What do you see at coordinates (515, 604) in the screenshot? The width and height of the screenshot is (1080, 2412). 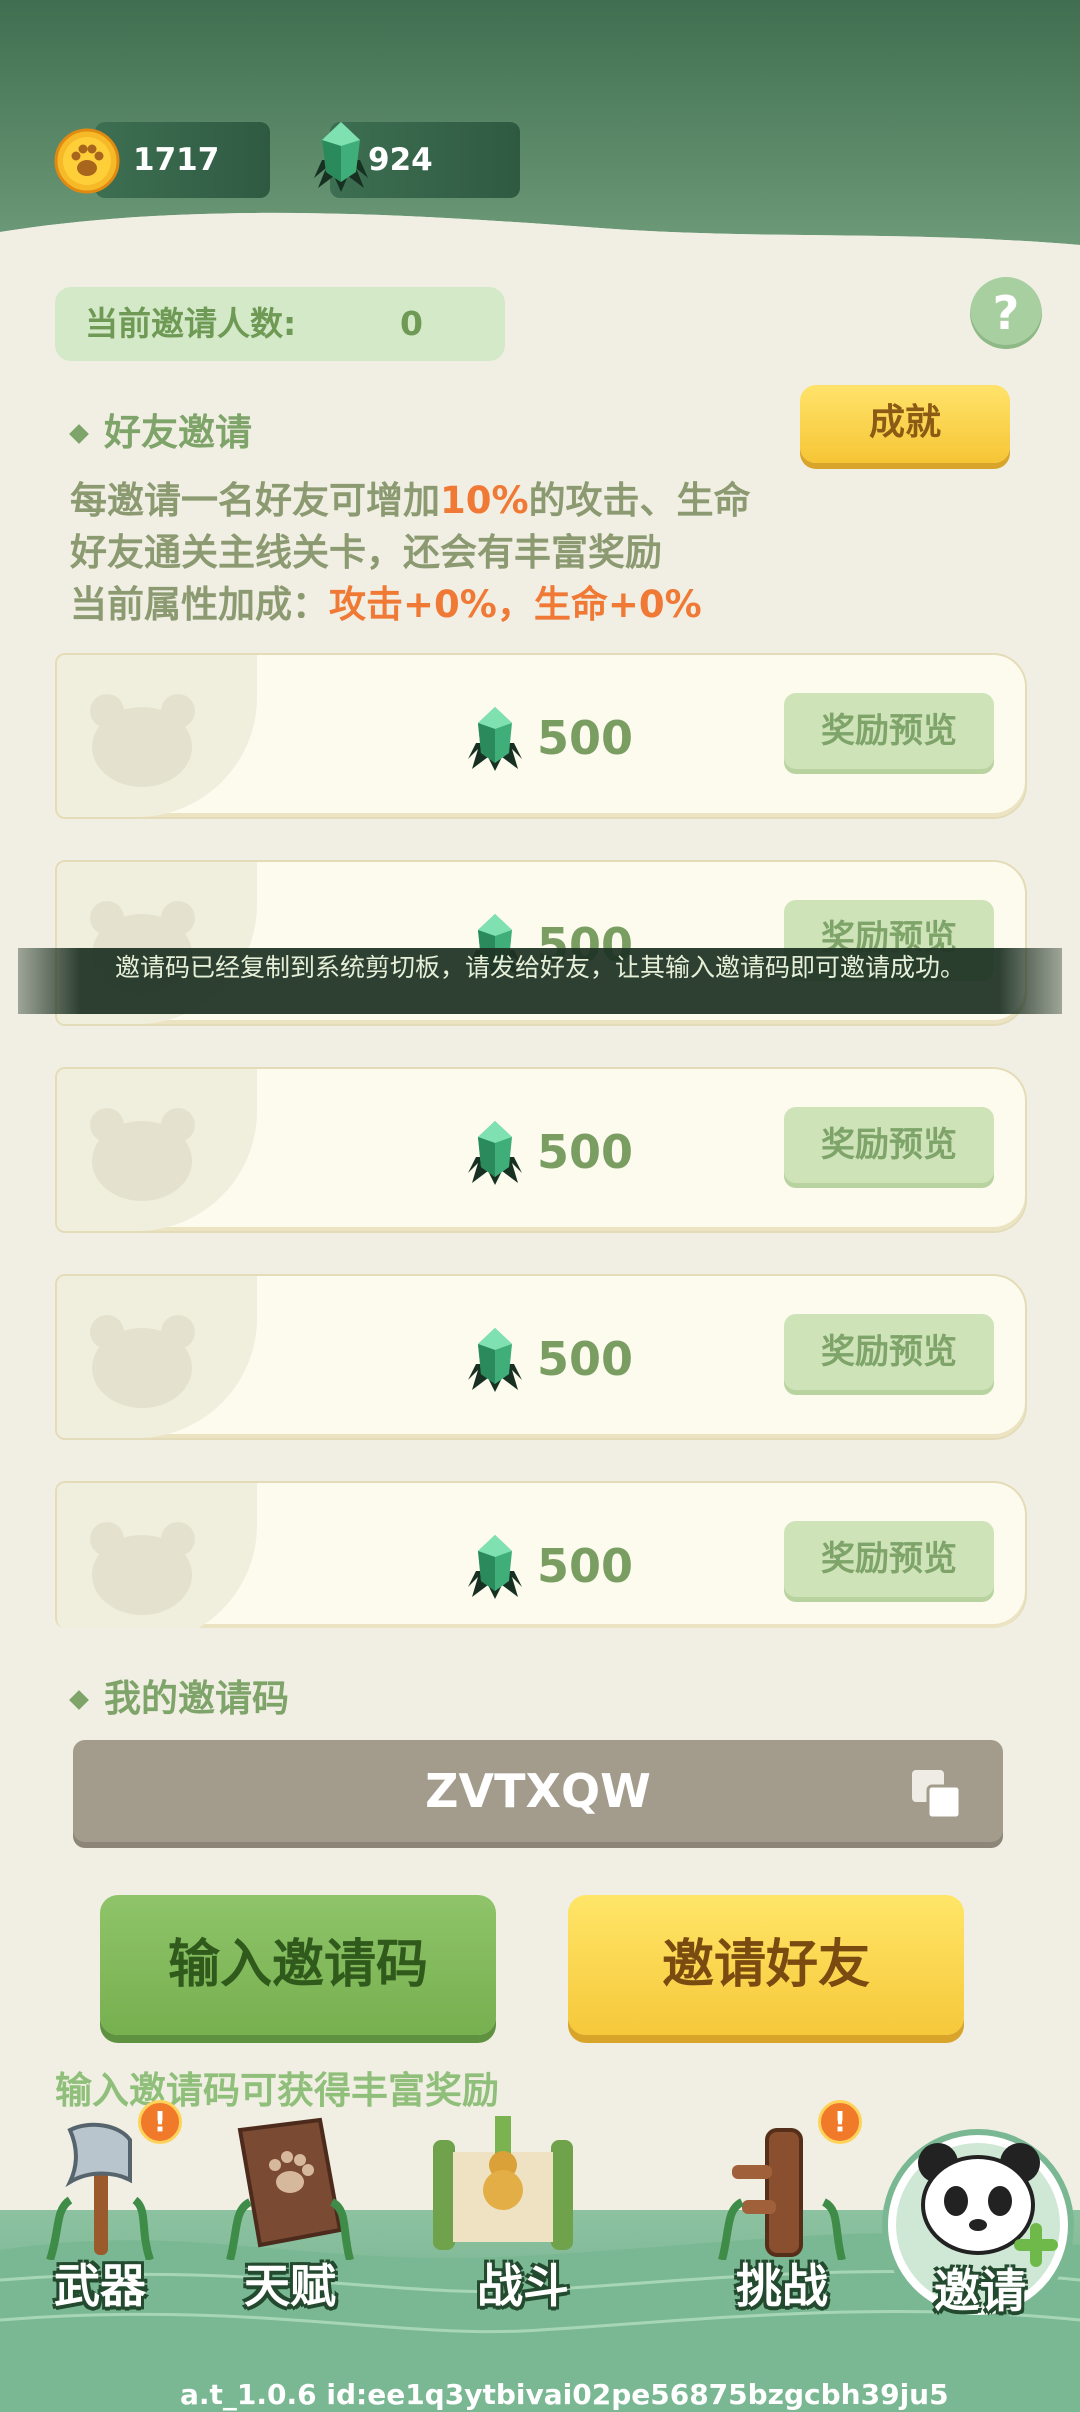 I see `current-bonus: 攻击+0%，生命+0%` at bounding box center [515, 604].